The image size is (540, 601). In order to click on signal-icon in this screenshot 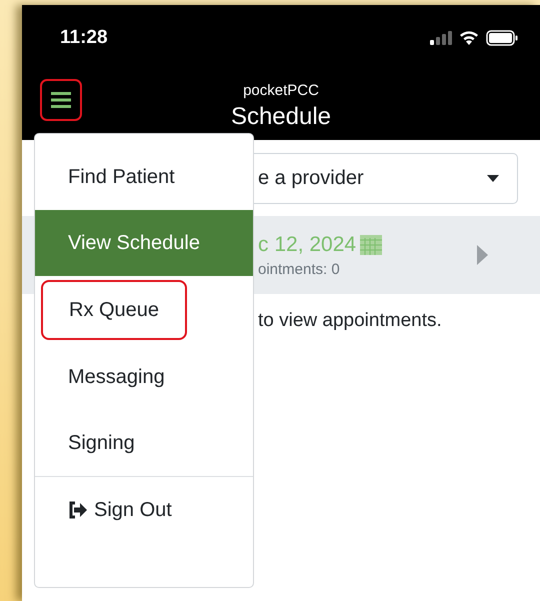, I will do `click(441, 37)`.